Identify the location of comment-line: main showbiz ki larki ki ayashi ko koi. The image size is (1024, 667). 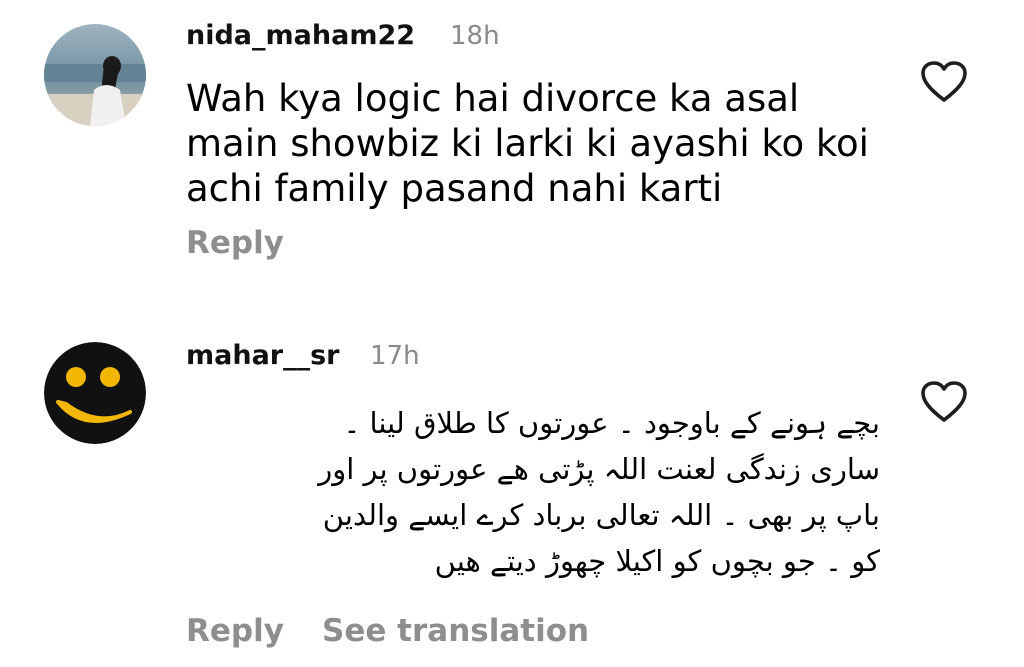
(527, 143).